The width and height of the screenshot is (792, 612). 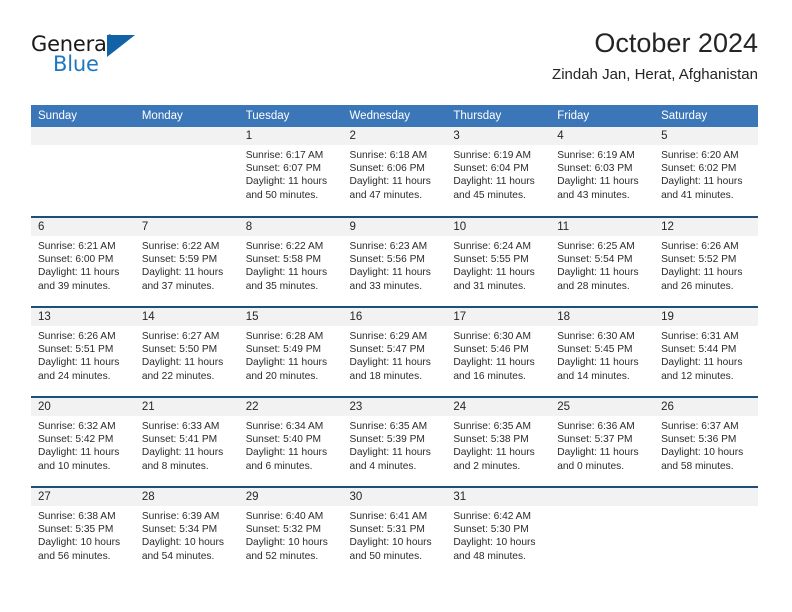 I want to click on sunset-text: Sunset: 5:41 PM, so click(x=179, y=440).